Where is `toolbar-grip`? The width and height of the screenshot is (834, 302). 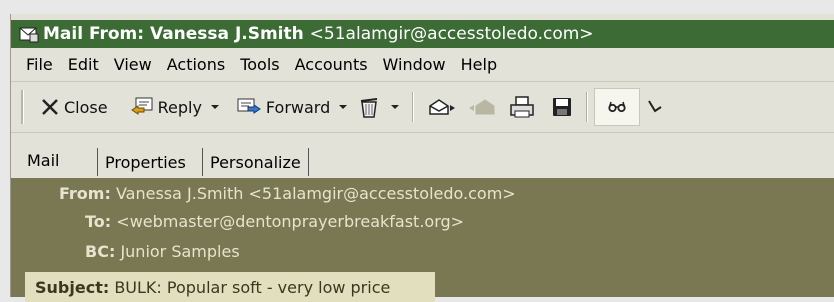
toolbar-grip is located at coordinates (22, 107).